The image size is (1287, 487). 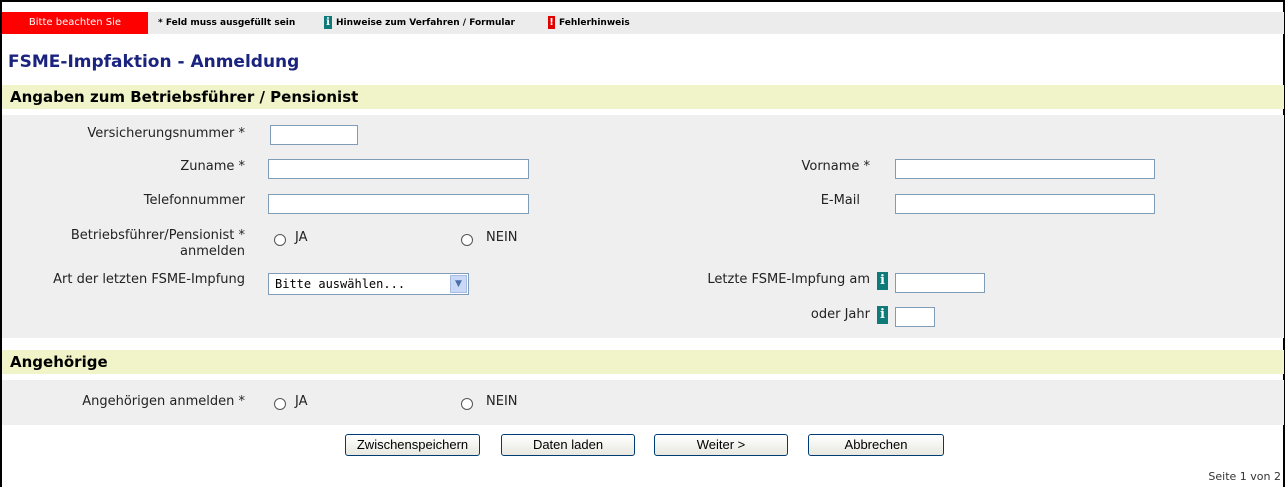 I want to click on angehoerige-ja-label: JA, so click(x=301, y=401).